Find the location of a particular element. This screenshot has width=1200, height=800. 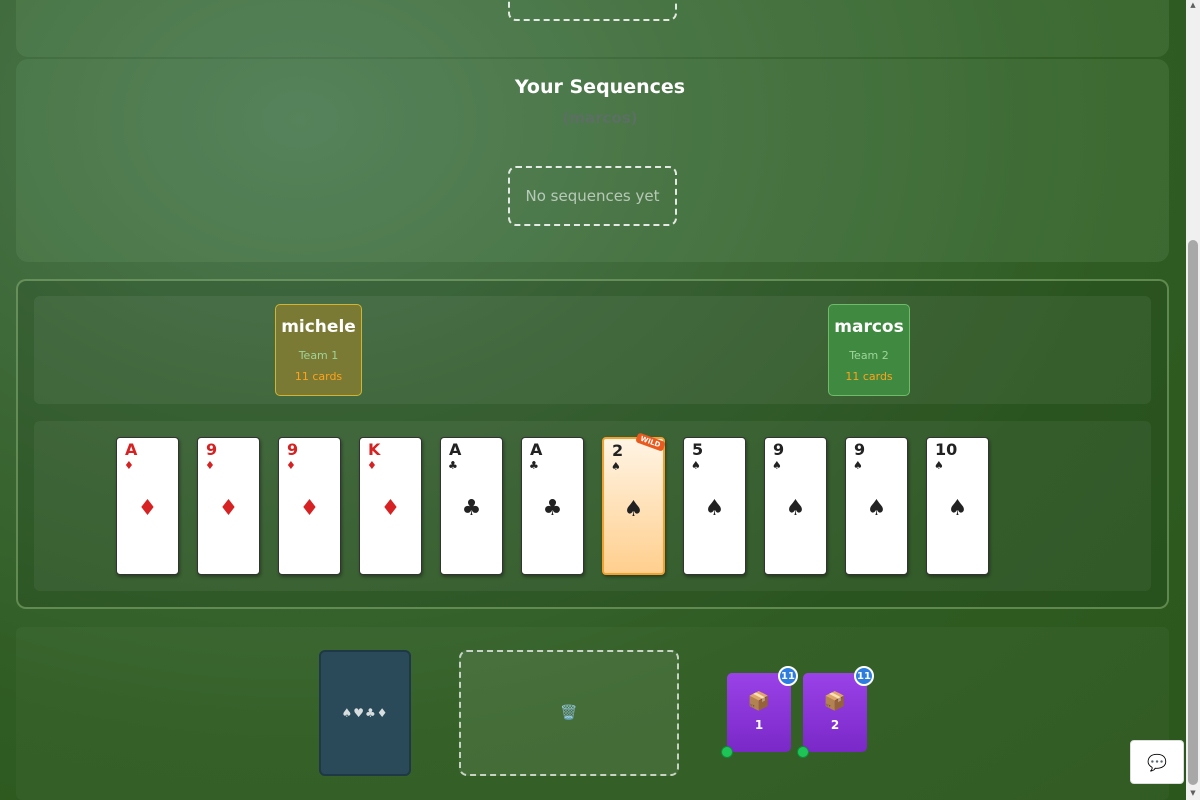

scroll-down-arrow: ▼ is located at coordinates (1193, 793).